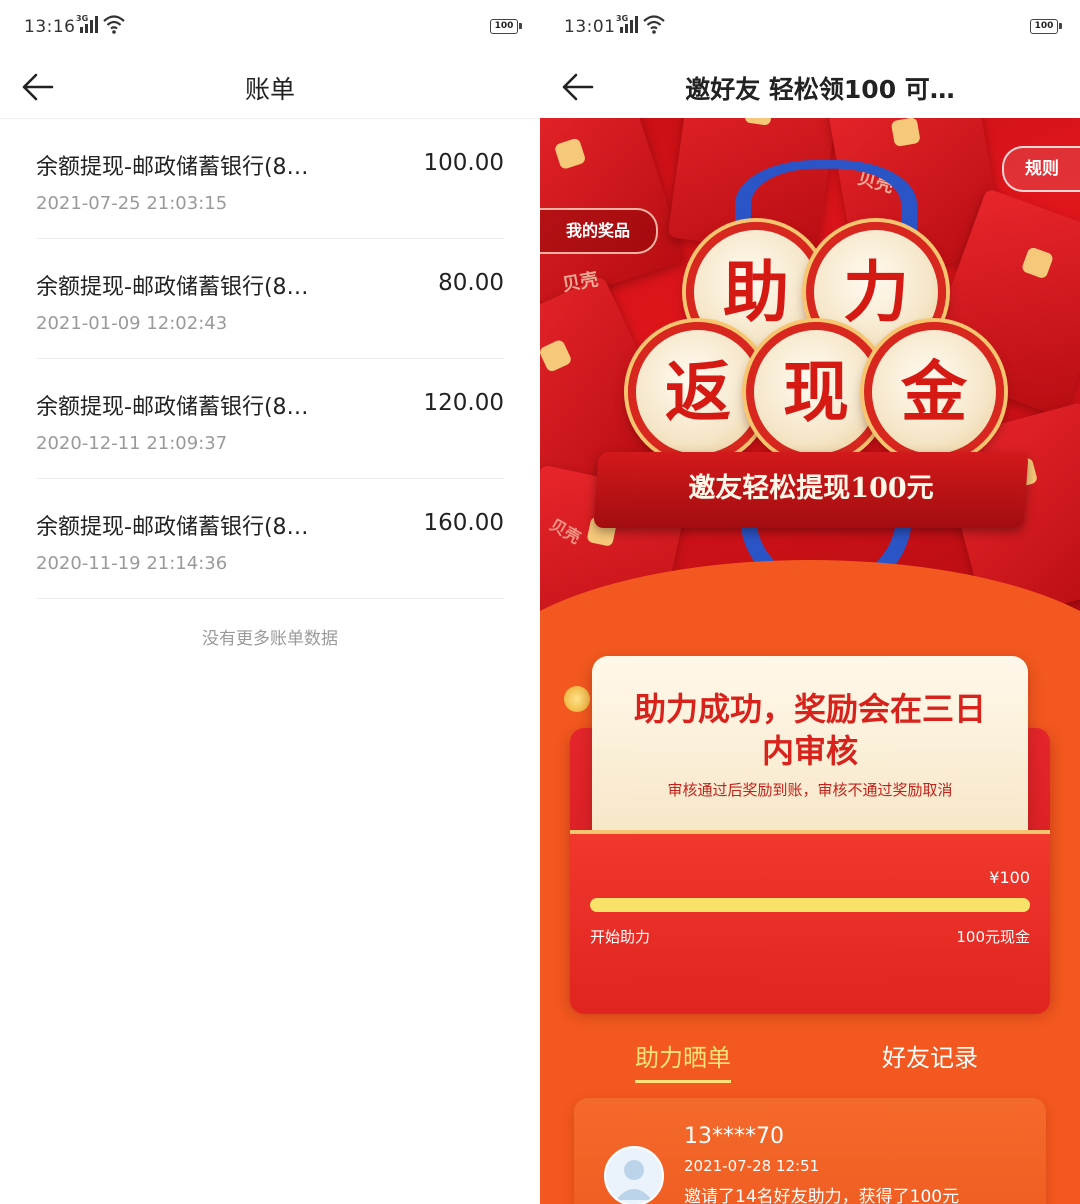  What do you see at coordinates (1009, 877) in the screenshot?
I see `reward-amount: ¥100` at bounding box center [1009, 877].